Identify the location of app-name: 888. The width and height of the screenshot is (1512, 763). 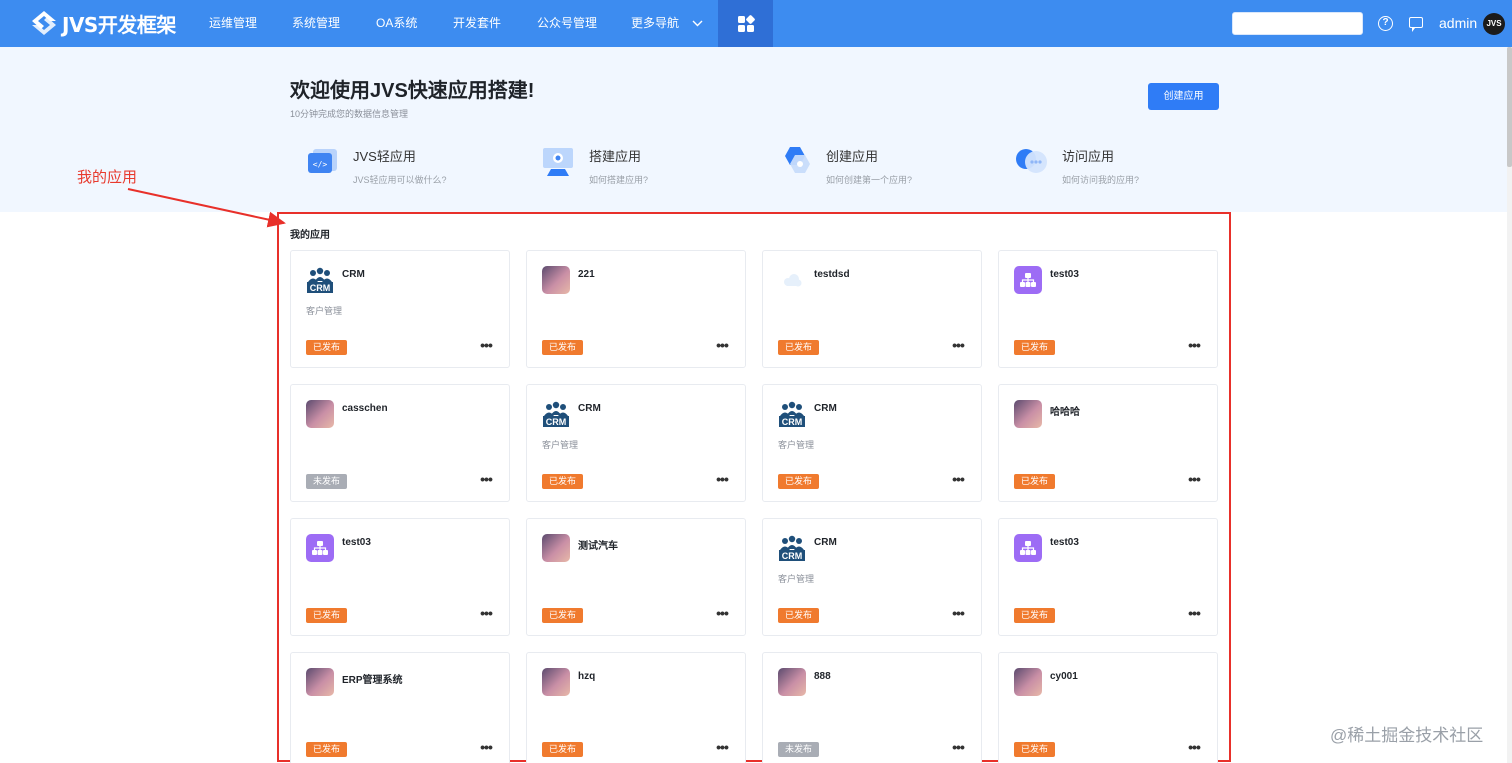
(822, 676).